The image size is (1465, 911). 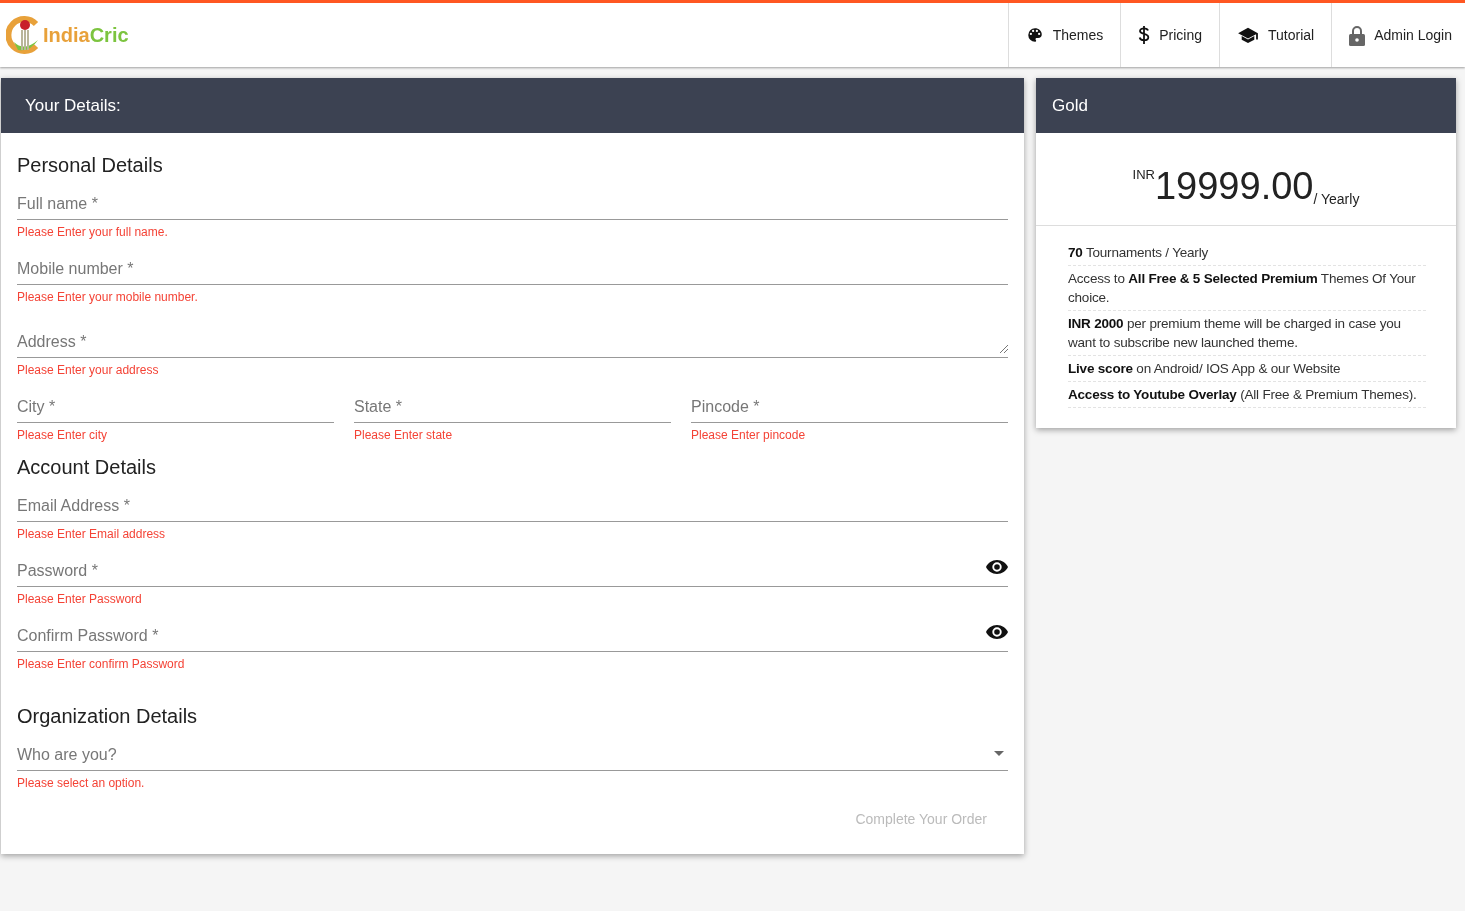 I want to click on error-message: Please Enter state, so click(x=404, y=435).